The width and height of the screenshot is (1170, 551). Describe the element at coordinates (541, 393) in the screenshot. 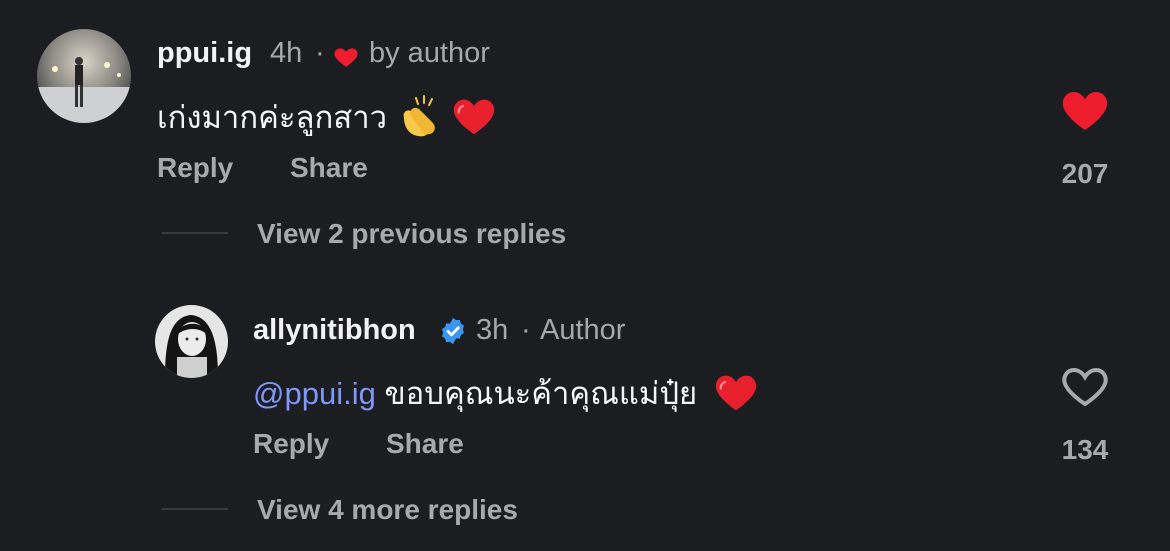

I see `comment-text-body: ขอบคุณนะค้าคุณแม่ปุ๋ย` at that location.